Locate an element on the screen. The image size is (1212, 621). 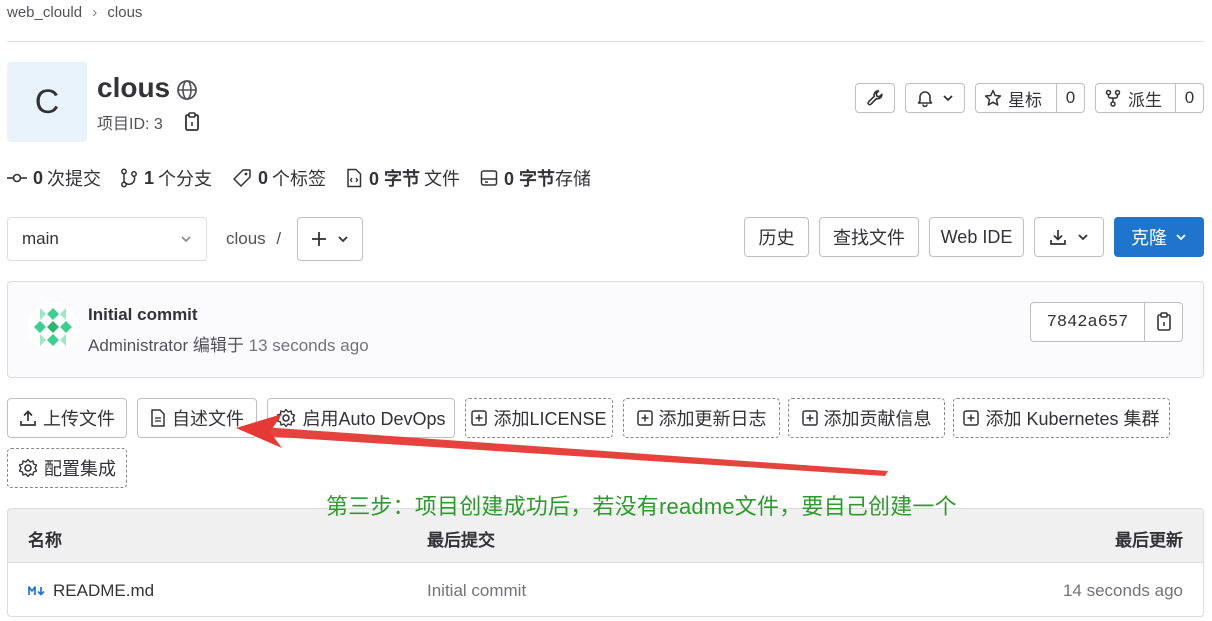
stat-tags: 0 个标签 is located at coordinates (279, 178).